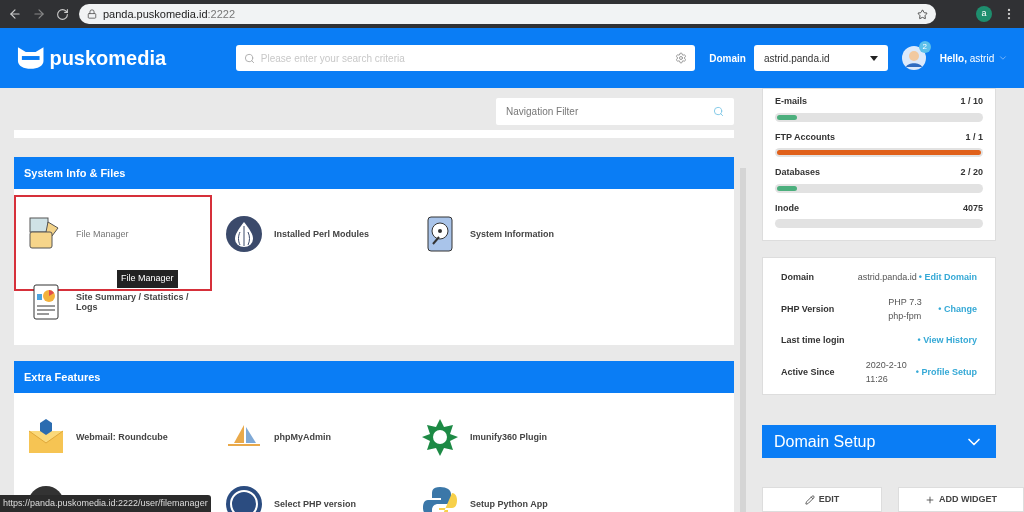 The height and width of the screenshot is (512, 1024). I want to click on section-header: System Info & Files, so click(374, 173).